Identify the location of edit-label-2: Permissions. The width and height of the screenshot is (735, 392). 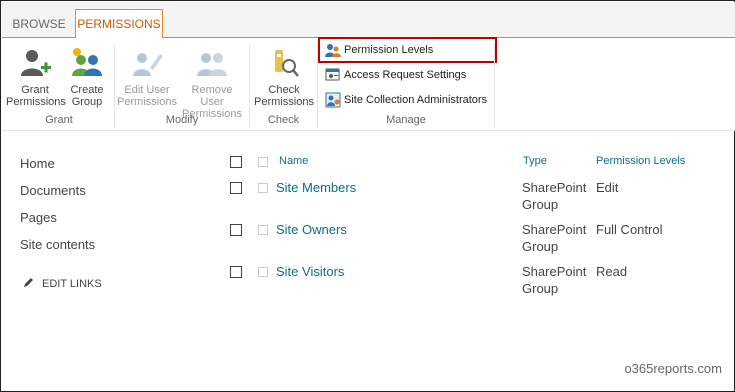
(147, 102).